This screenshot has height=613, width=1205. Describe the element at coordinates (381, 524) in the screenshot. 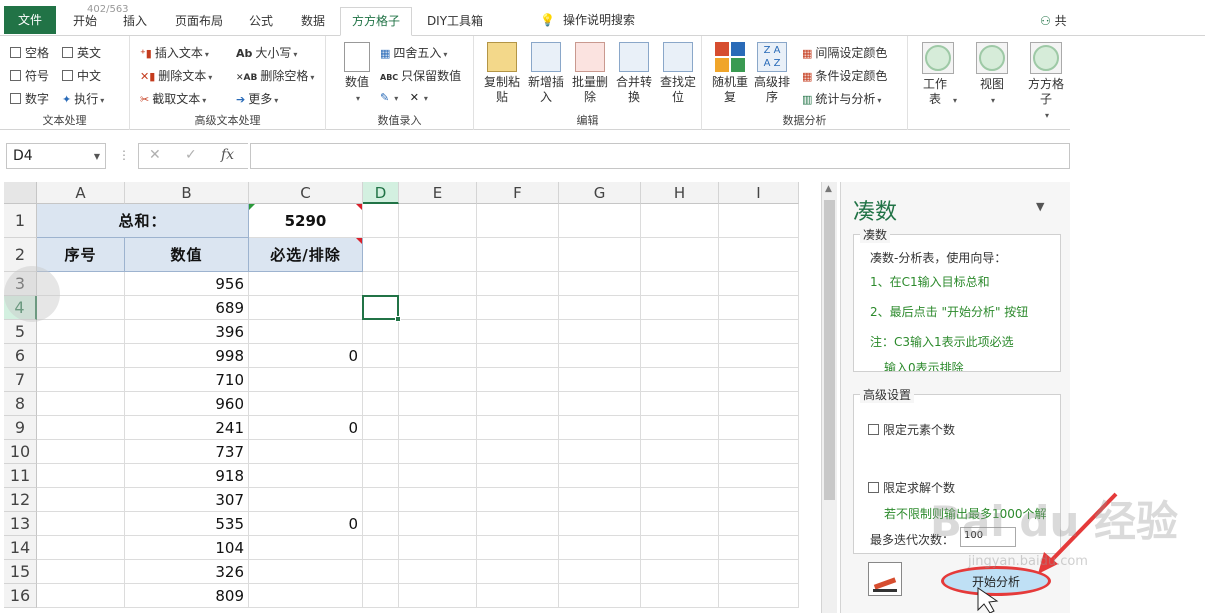

I see `cell-d13` at that location.